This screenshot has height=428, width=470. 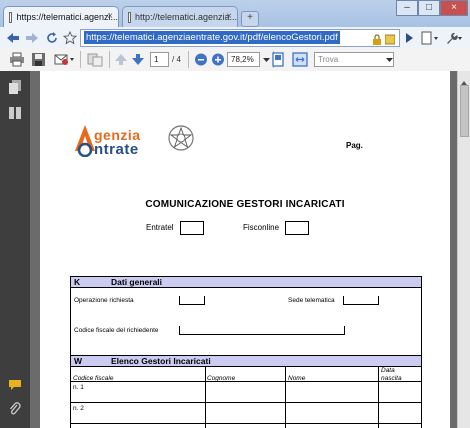 I want to click on zoom-in-icon, so click(x=218, y=59).